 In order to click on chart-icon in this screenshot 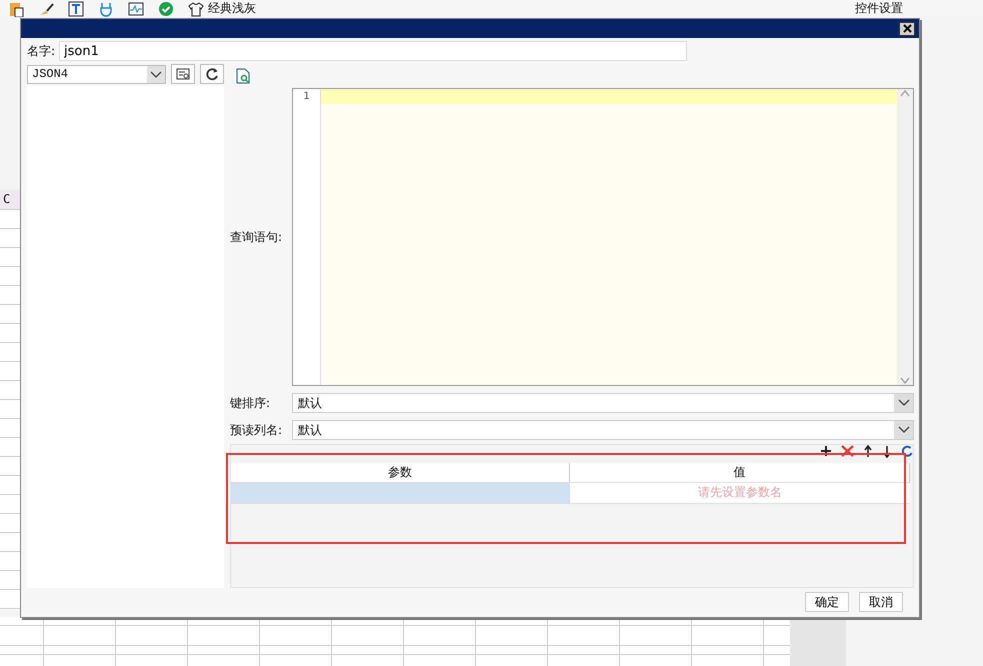, I will do `click(136, 9)`.